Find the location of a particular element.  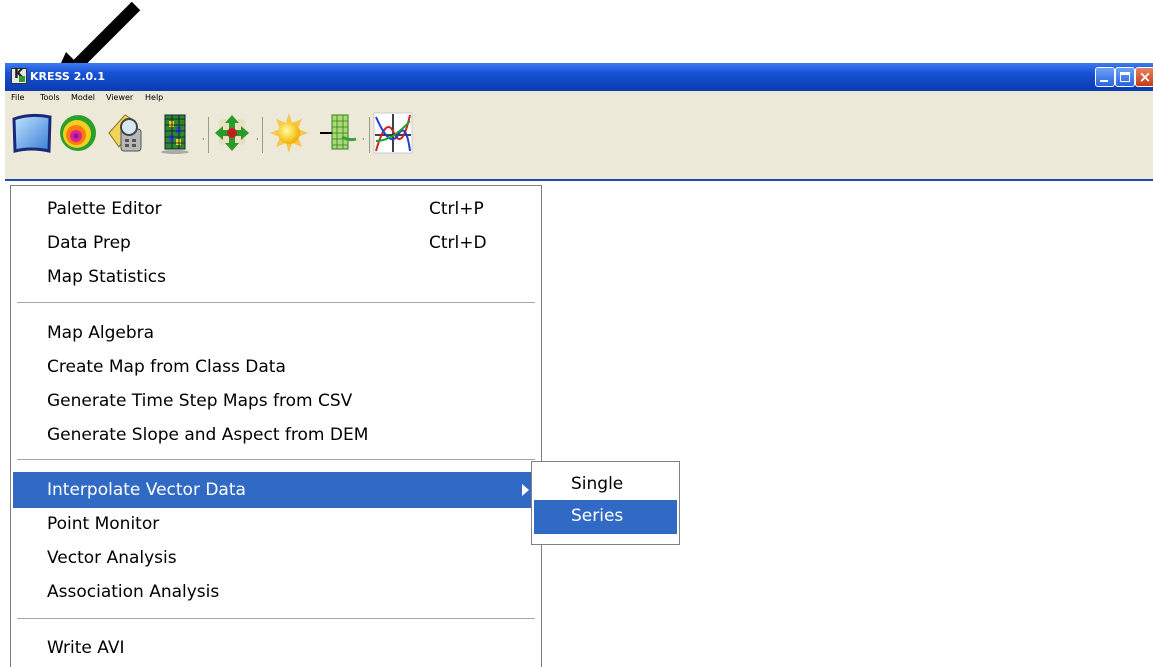

menu-item-data-prep: Data Prep Ctrl+D is located at coordinates (276, 243).